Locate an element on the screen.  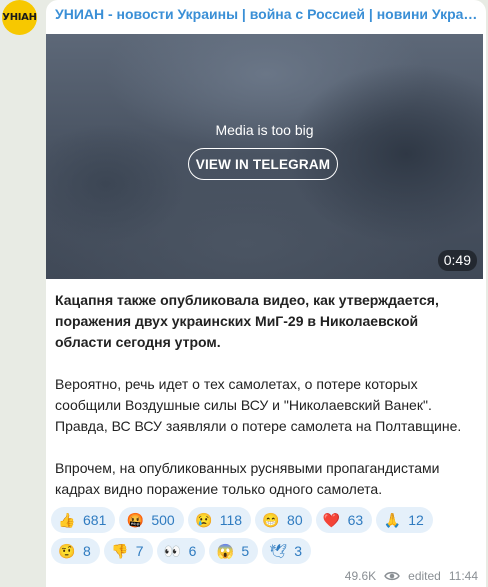
view-count: 49.6K is located at coordinates (360, 576).